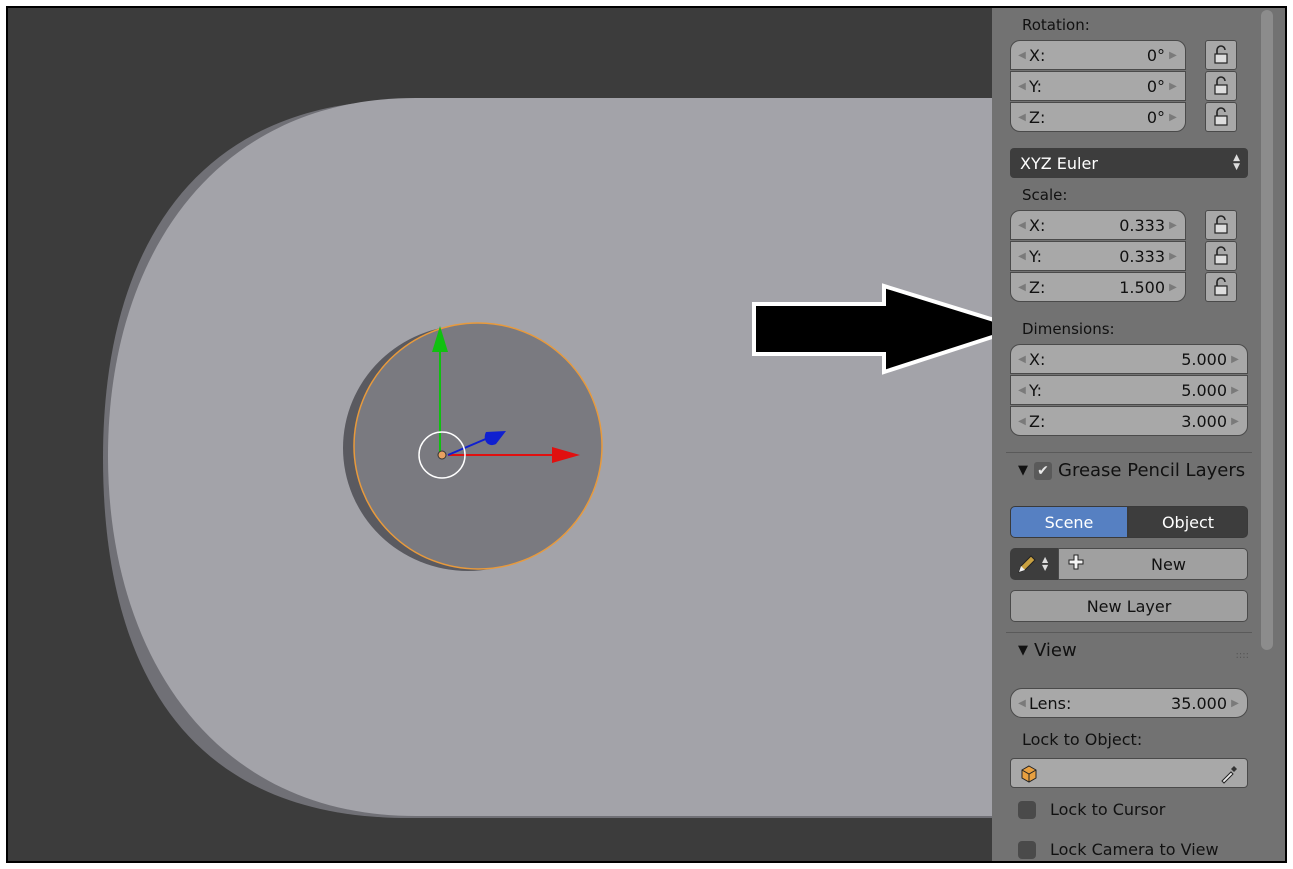 This screenshot has height=869, width=1293. I want to click on view-panel-header: ▼ View, so click(1047, 650).